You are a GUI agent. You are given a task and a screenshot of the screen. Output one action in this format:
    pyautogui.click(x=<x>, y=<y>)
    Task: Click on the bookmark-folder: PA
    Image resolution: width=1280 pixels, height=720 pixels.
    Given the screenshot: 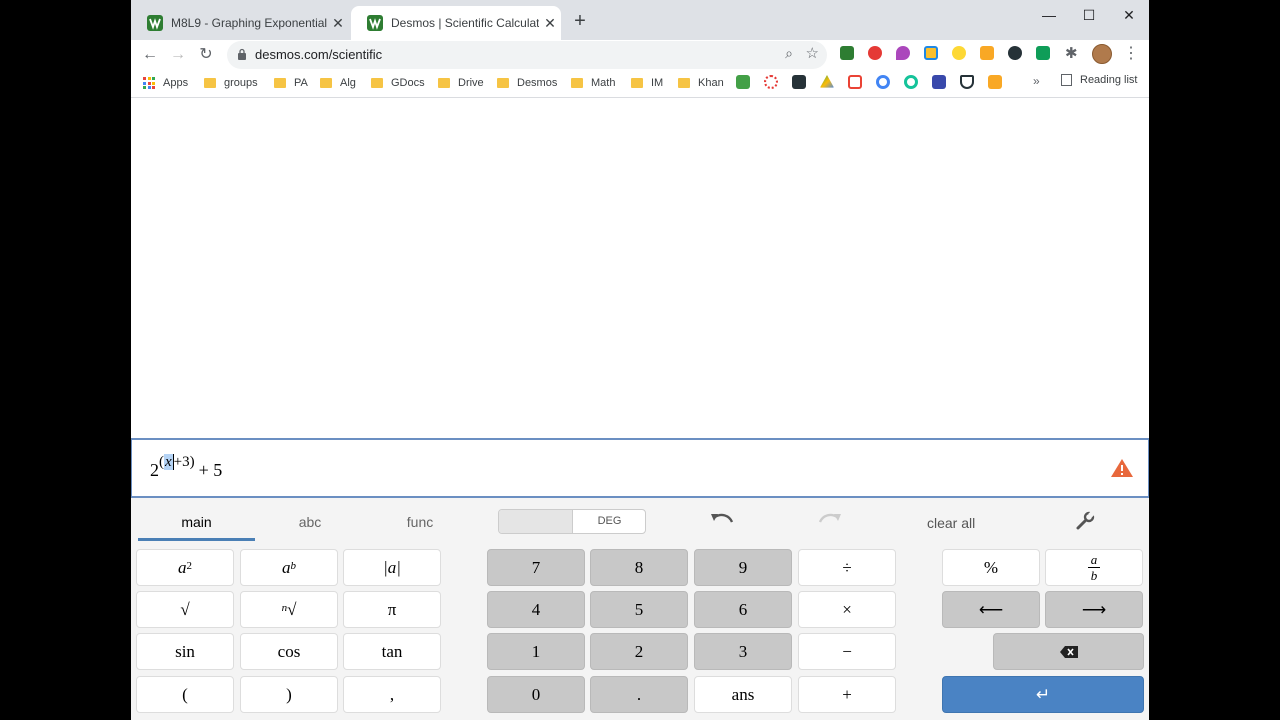 What is the action you would take?
    pyautogui.click(x=291, y=83)
    